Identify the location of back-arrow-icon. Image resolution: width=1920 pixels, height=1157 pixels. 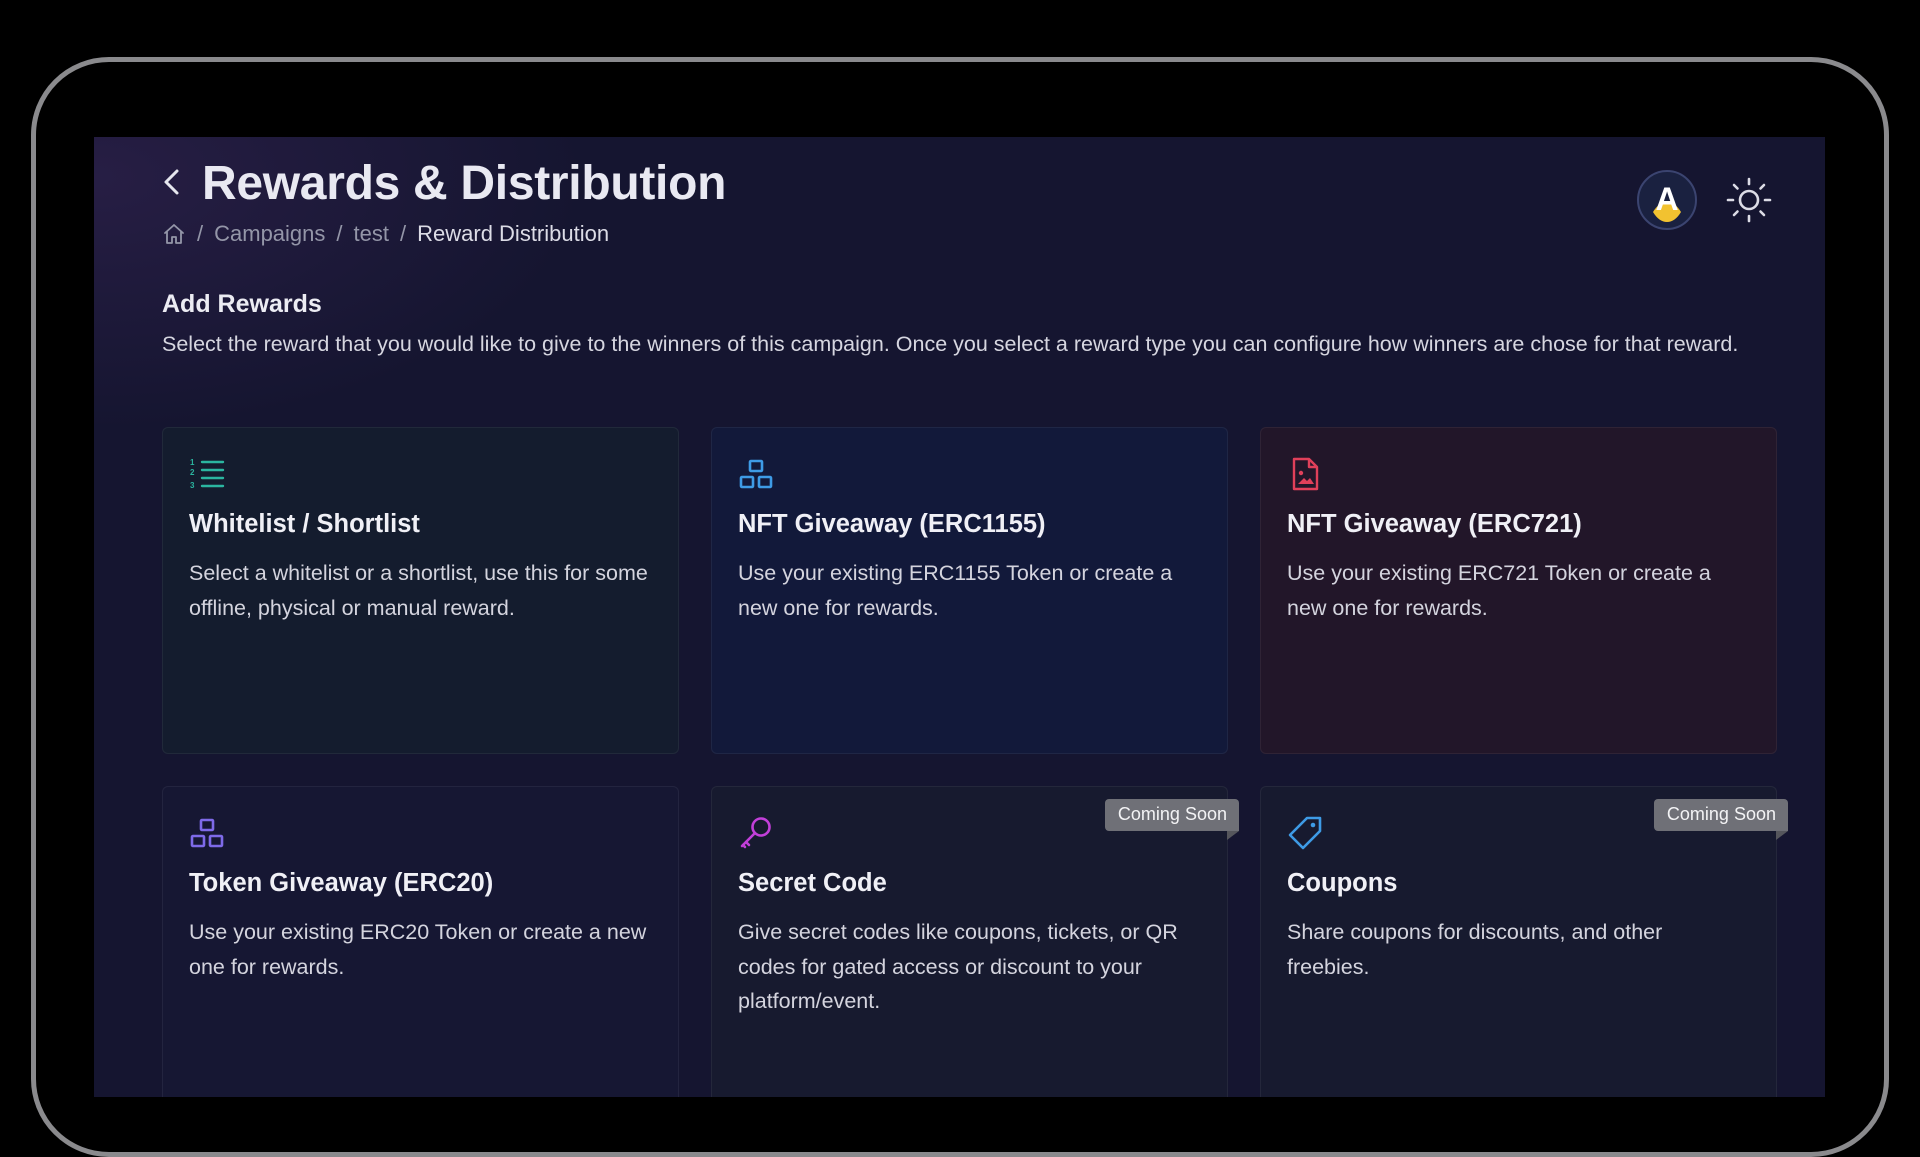
(172, 182).